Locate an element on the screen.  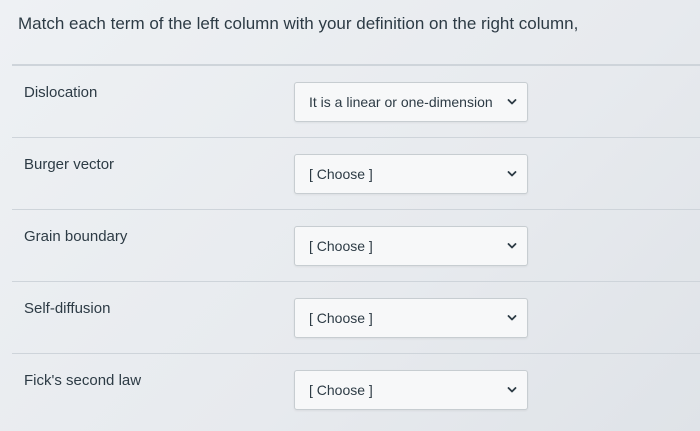
answer-value: It is a linear or one-dimension is located at coordinates (401, 102).